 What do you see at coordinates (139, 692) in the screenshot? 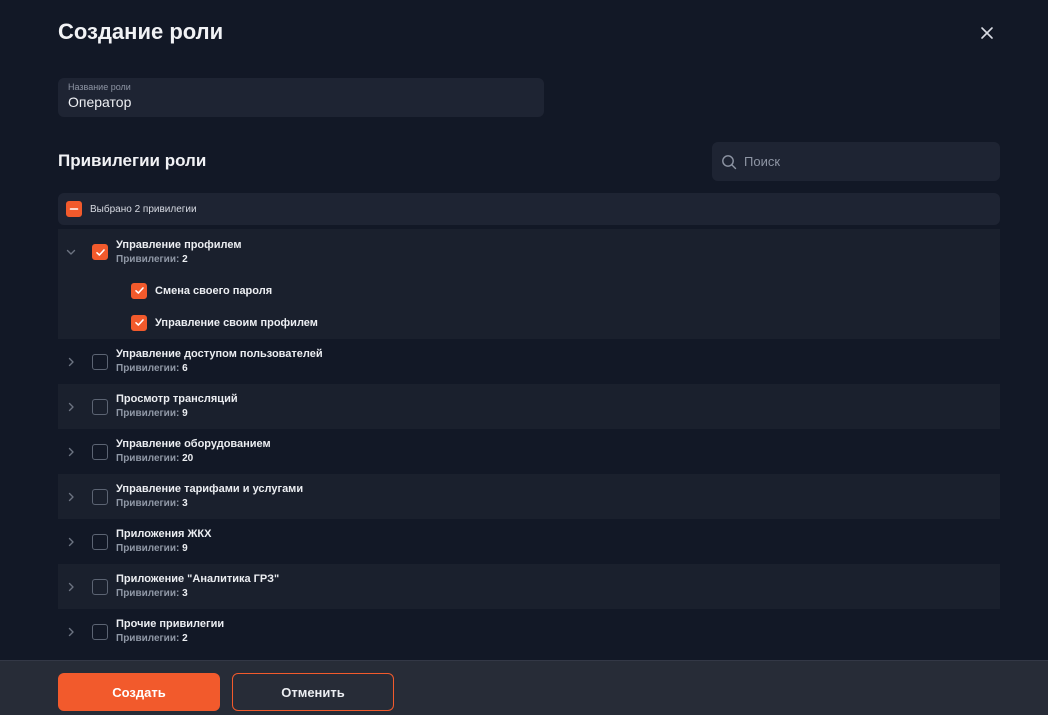
I see `create-button: Создать` at bounding box center [139, 692].